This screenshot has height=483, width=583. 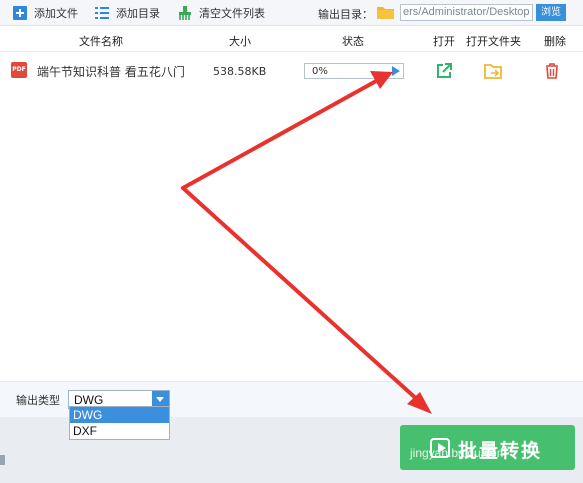 What do you see at coordinates (320, 71) in the screenshot?
I see `progress-text: 0%` at bounding box center [320, 71].